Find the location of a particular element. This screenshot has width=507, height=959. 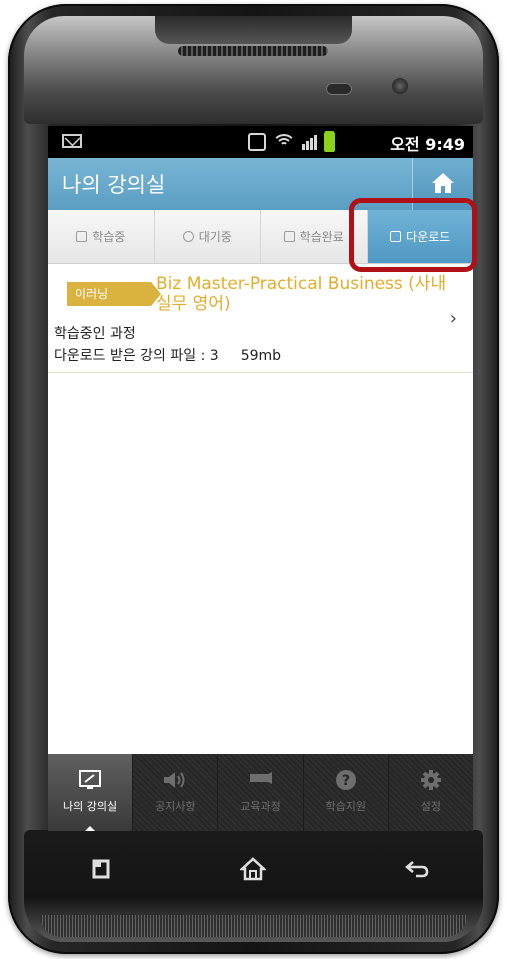

downloaded-files-label: 다운로드 받은 강의 파일 : 3 is located at coordinates (136, 356).